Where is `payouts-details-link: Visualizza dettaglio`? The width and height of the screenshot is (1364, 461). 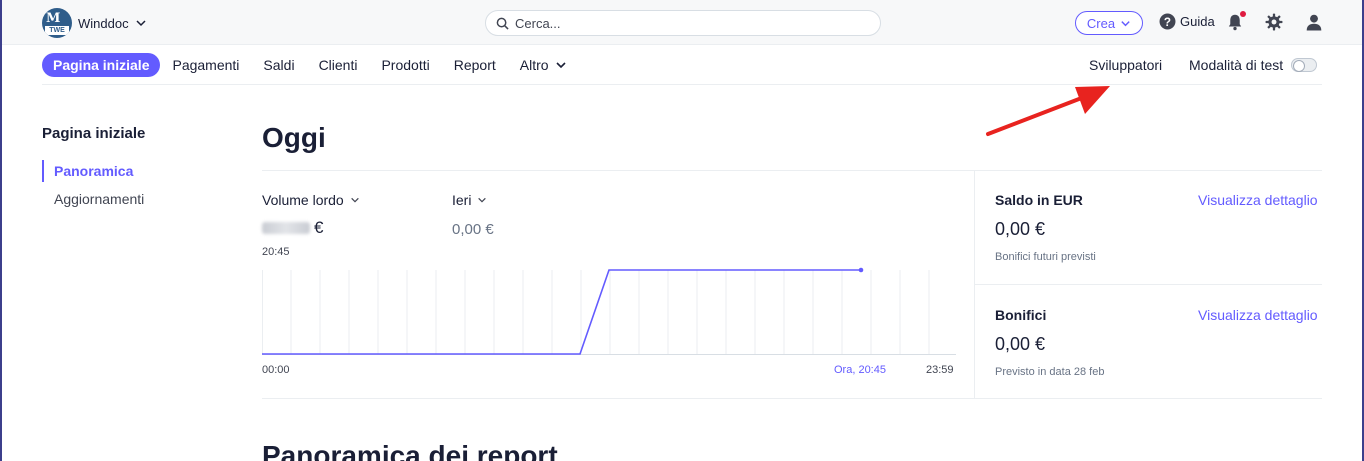 payouts-details-link: Visualizza dettaglio is located at coordinates (1258, 315).